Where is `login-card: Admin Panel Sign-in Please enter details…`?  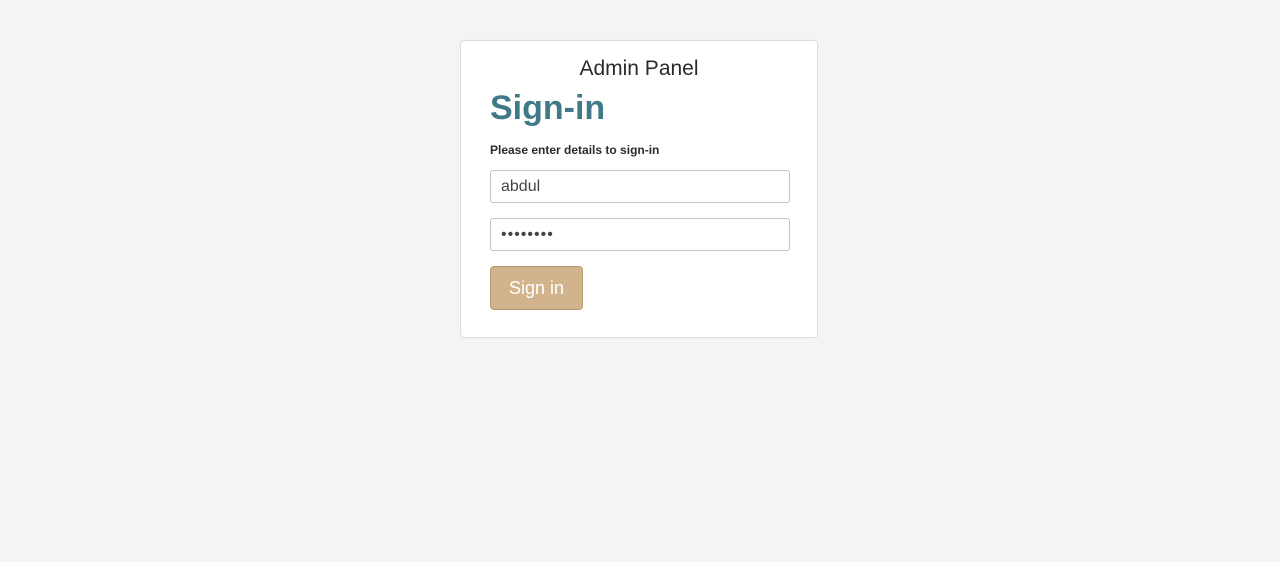
login-card: Admin Panel Sign-in Please enter details… is located at coordinates (639, 189).